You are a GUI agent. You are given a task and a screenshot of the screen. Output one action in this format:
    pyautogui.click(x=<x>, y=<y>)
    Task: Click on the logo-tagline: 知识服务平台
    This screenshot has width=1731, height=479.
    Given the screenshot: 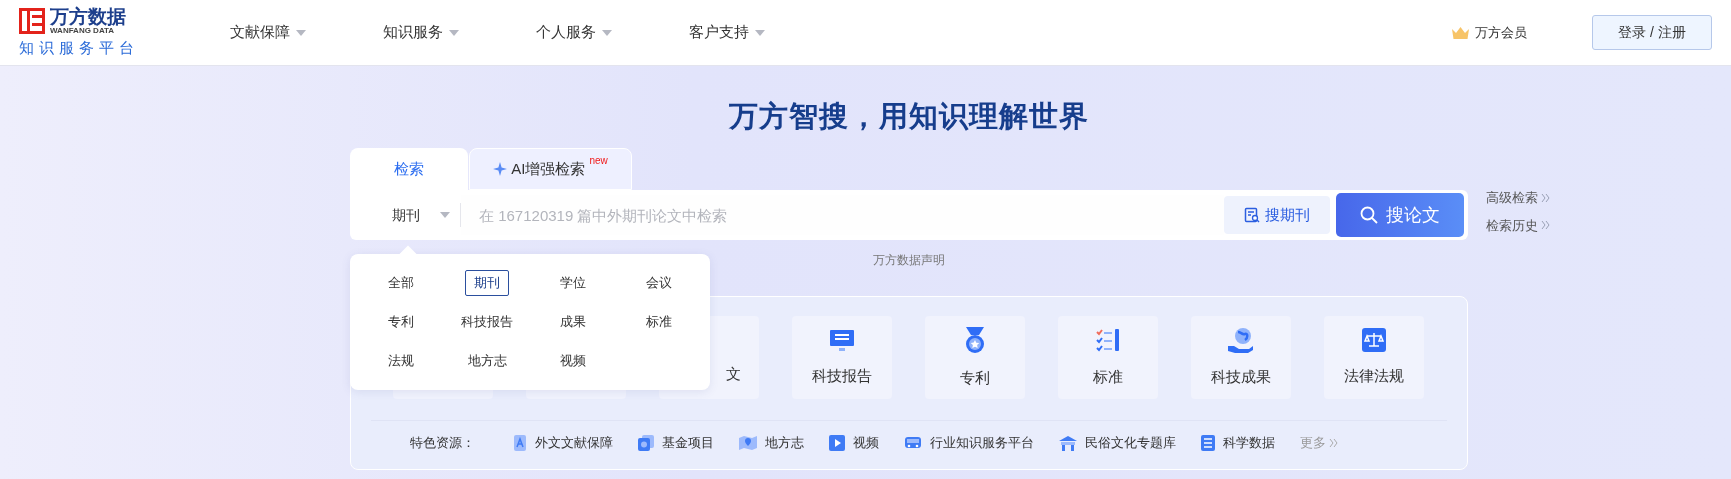 What is the action you would take?
    pyautogui.click(x=79, y=48)
    